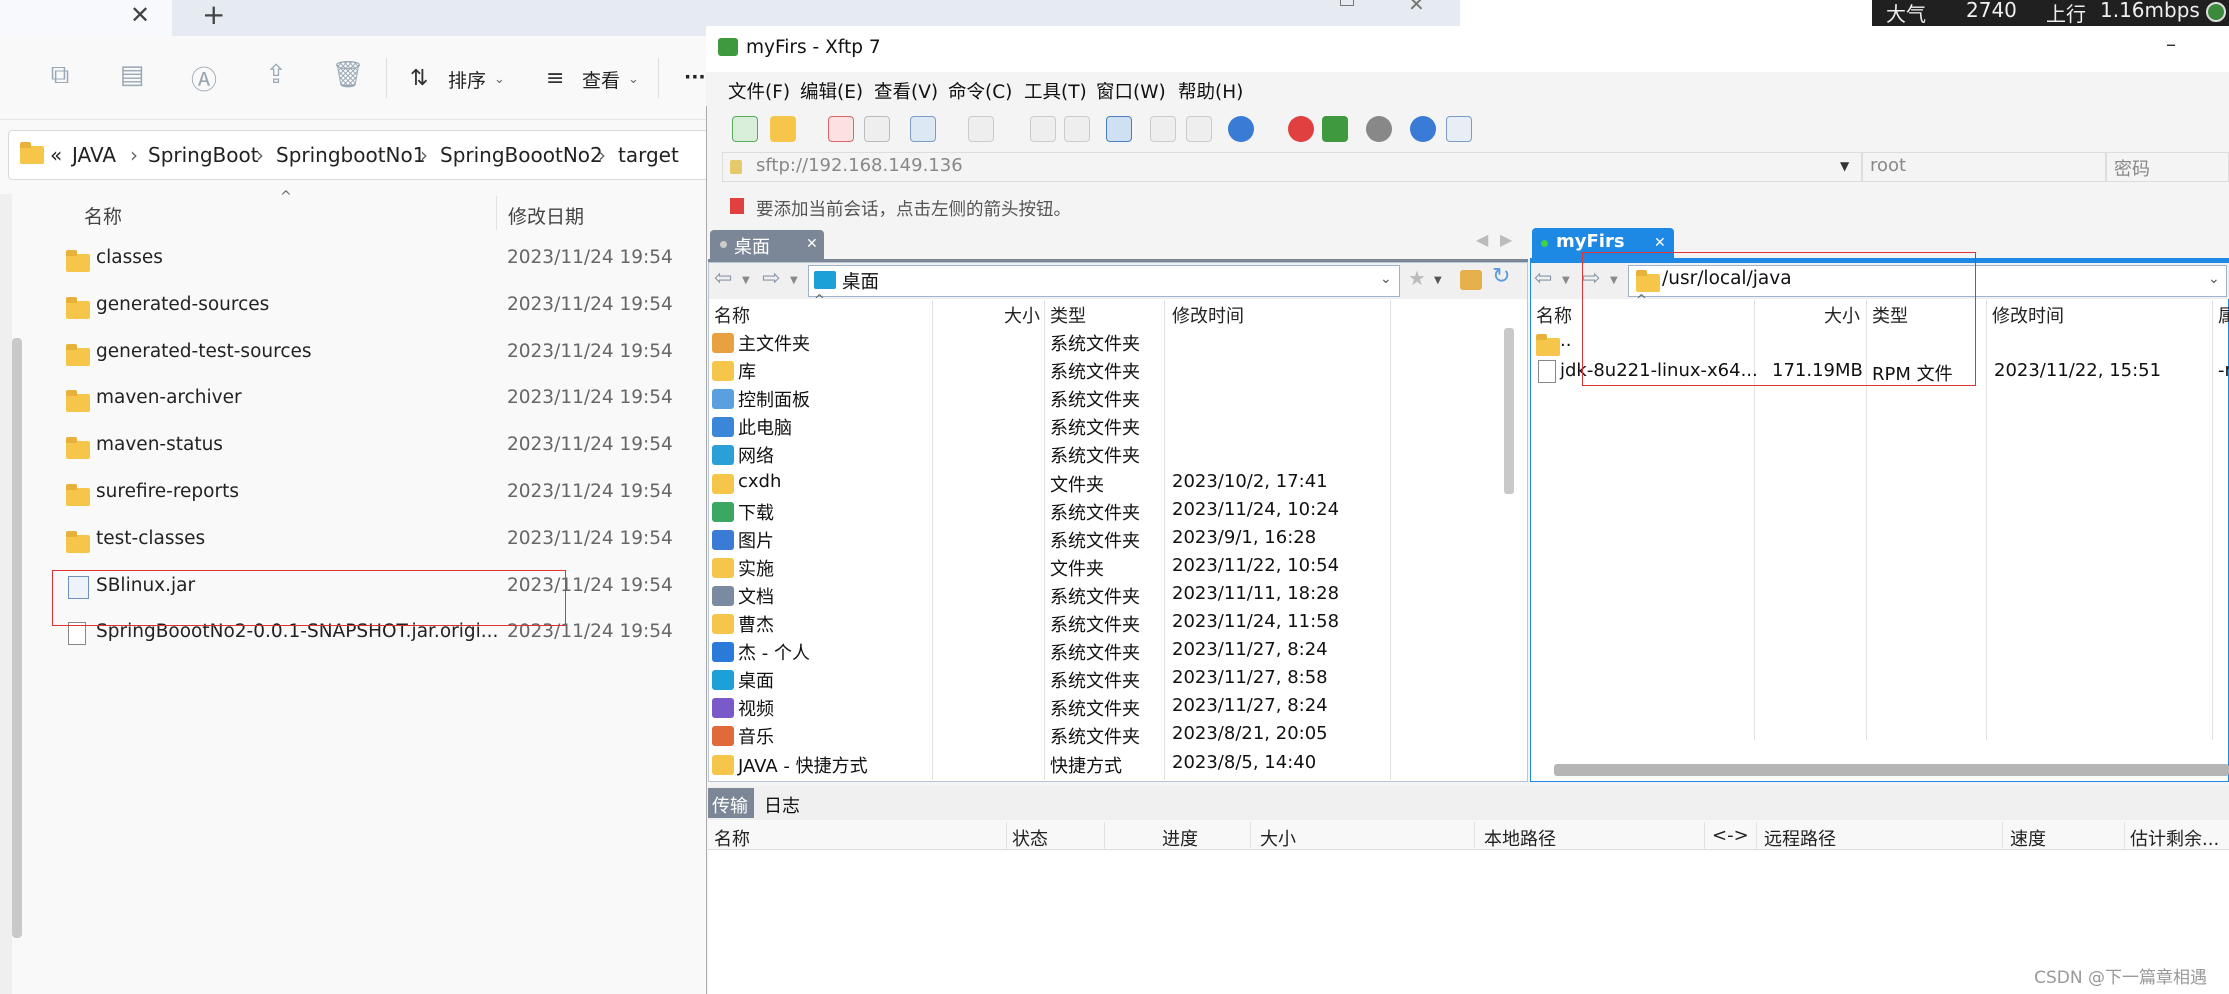 The height and width of the screenshot is (994, 2229). What do you see at coordinates (759, 91) in the screenshot?
I see `menu-file: 文件(F)` at bounding box center [759, 91].